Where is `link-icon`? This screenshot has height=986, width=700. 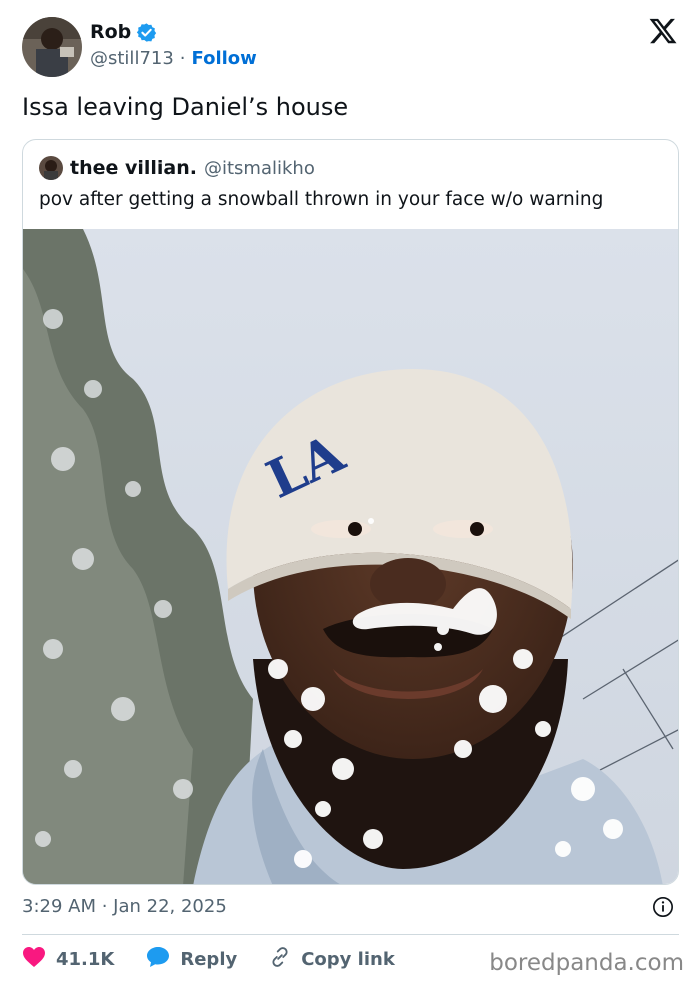
link-icon is located at coordinates (280, 959).